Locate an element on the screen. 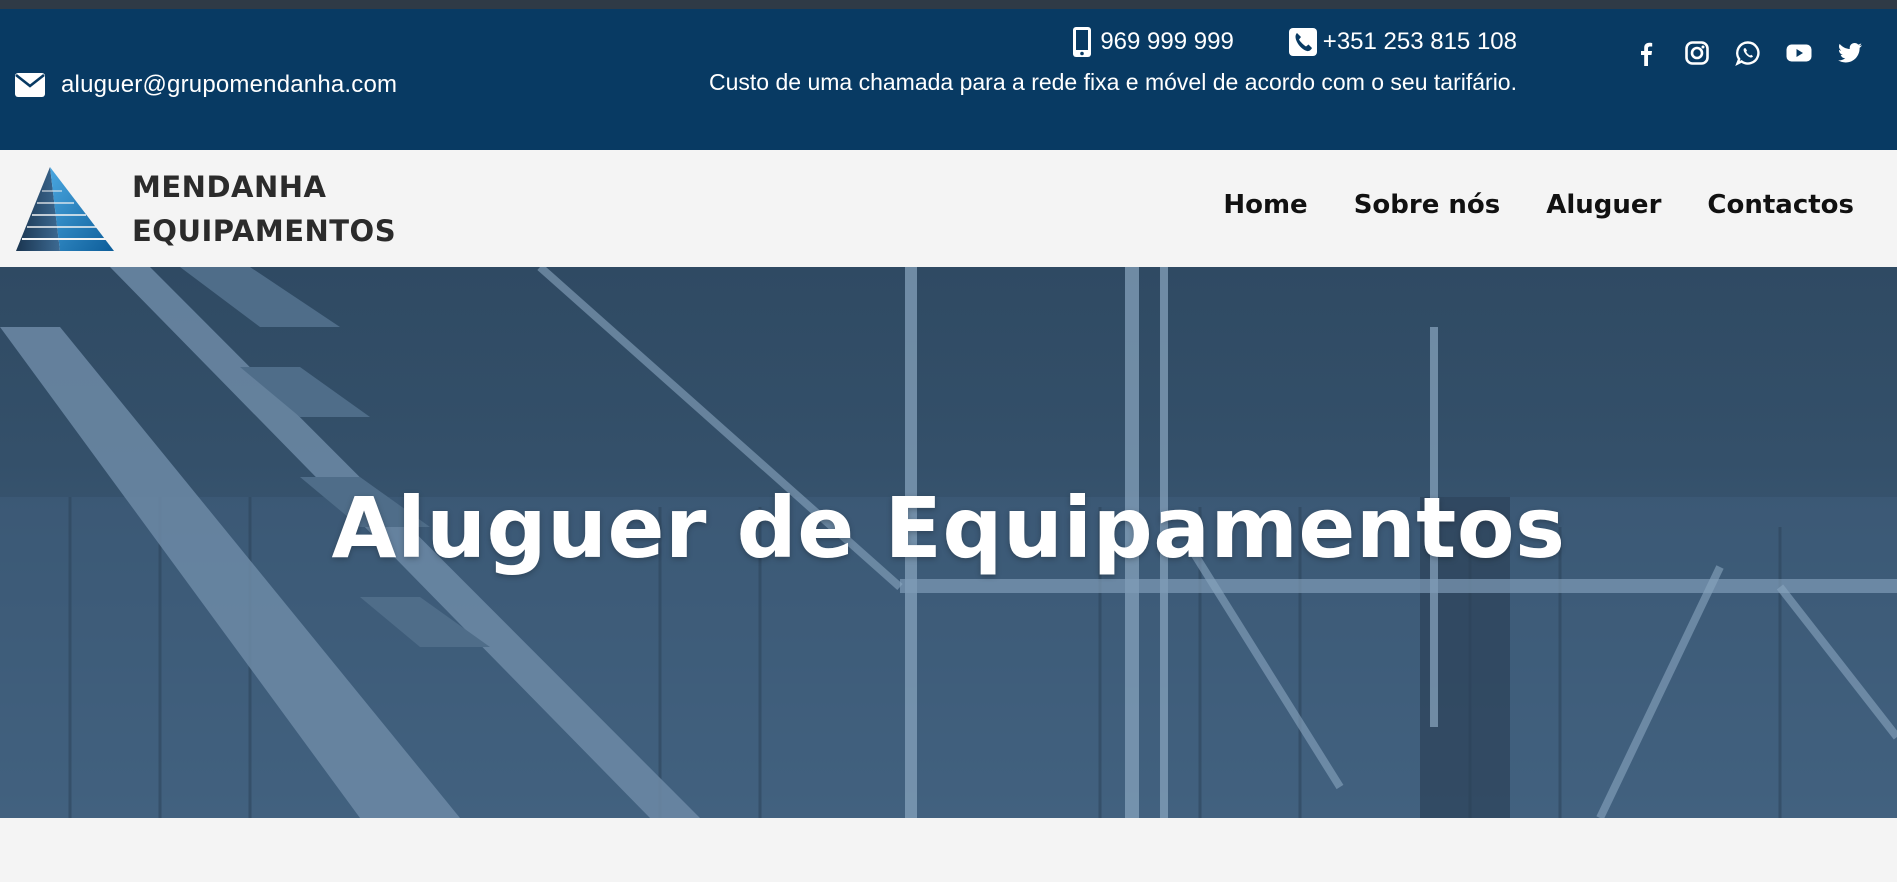  top-strip is located at coordinates (948, 4).